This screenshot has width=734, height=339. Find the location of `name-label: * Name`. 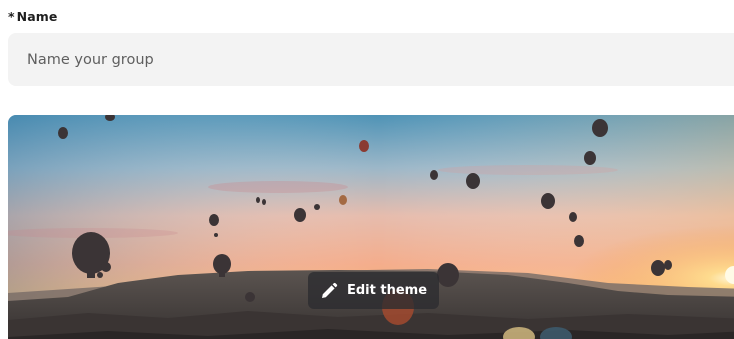

name-label: * Name is located at coordinates (32, 16).